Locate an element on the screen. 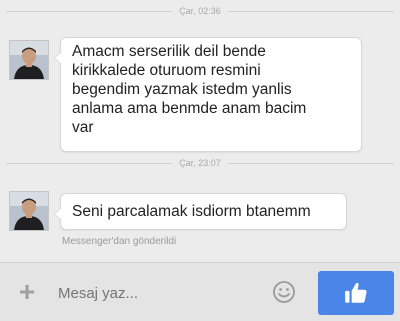 The height and width of the screenshot is (321, 400). message-line: Amacm serserilik deil bende is located at coordinates (169, 51).